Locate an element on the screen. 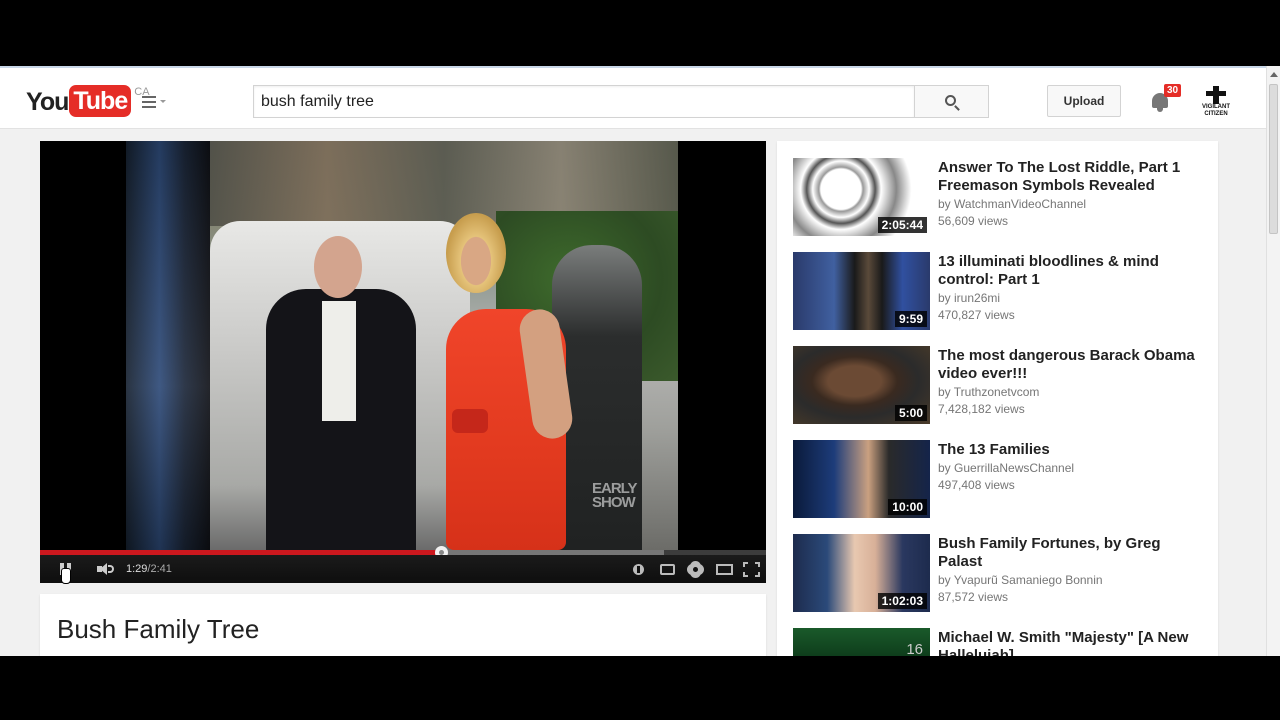  logo-tube-text: Tube is located at coordinates (100, 101).